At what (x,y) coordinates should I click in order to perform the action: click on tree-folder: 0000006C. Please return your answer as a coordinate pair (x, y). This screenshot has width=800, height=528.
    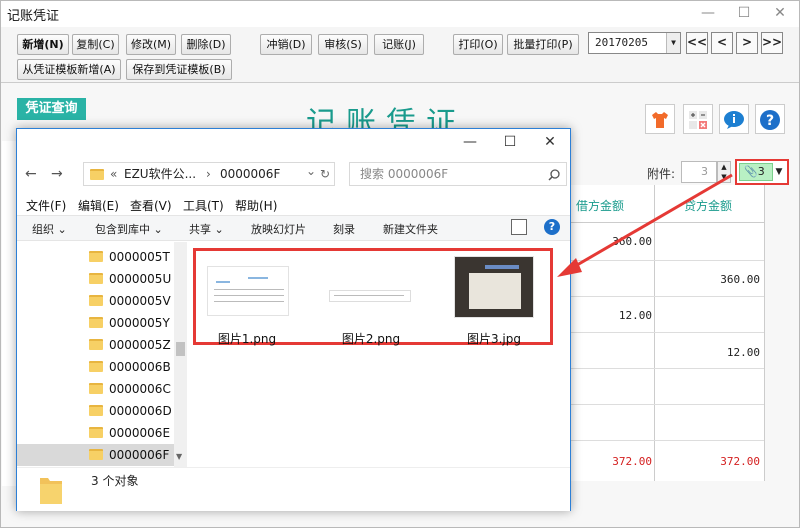
    Looking at the image, I should click on (132, 389).